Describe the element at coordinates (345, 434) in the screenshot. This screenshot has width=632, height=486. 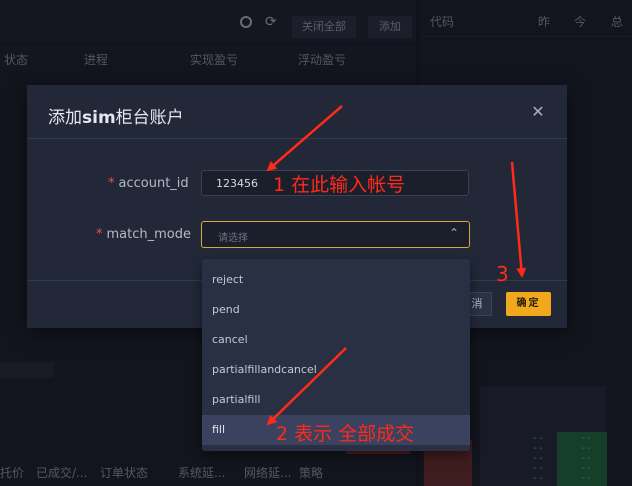
I see `annotation-2: 2 表示 全部成交` at that location.